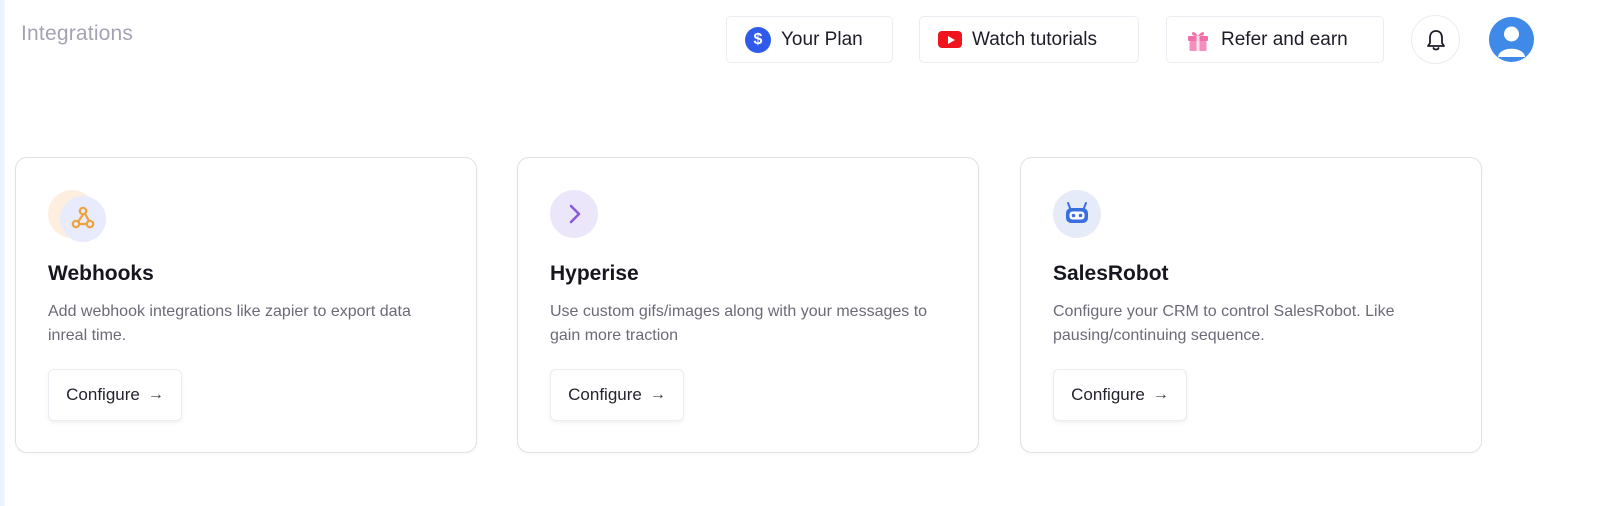  I want to click on notifications-button, so click(1435, 39).